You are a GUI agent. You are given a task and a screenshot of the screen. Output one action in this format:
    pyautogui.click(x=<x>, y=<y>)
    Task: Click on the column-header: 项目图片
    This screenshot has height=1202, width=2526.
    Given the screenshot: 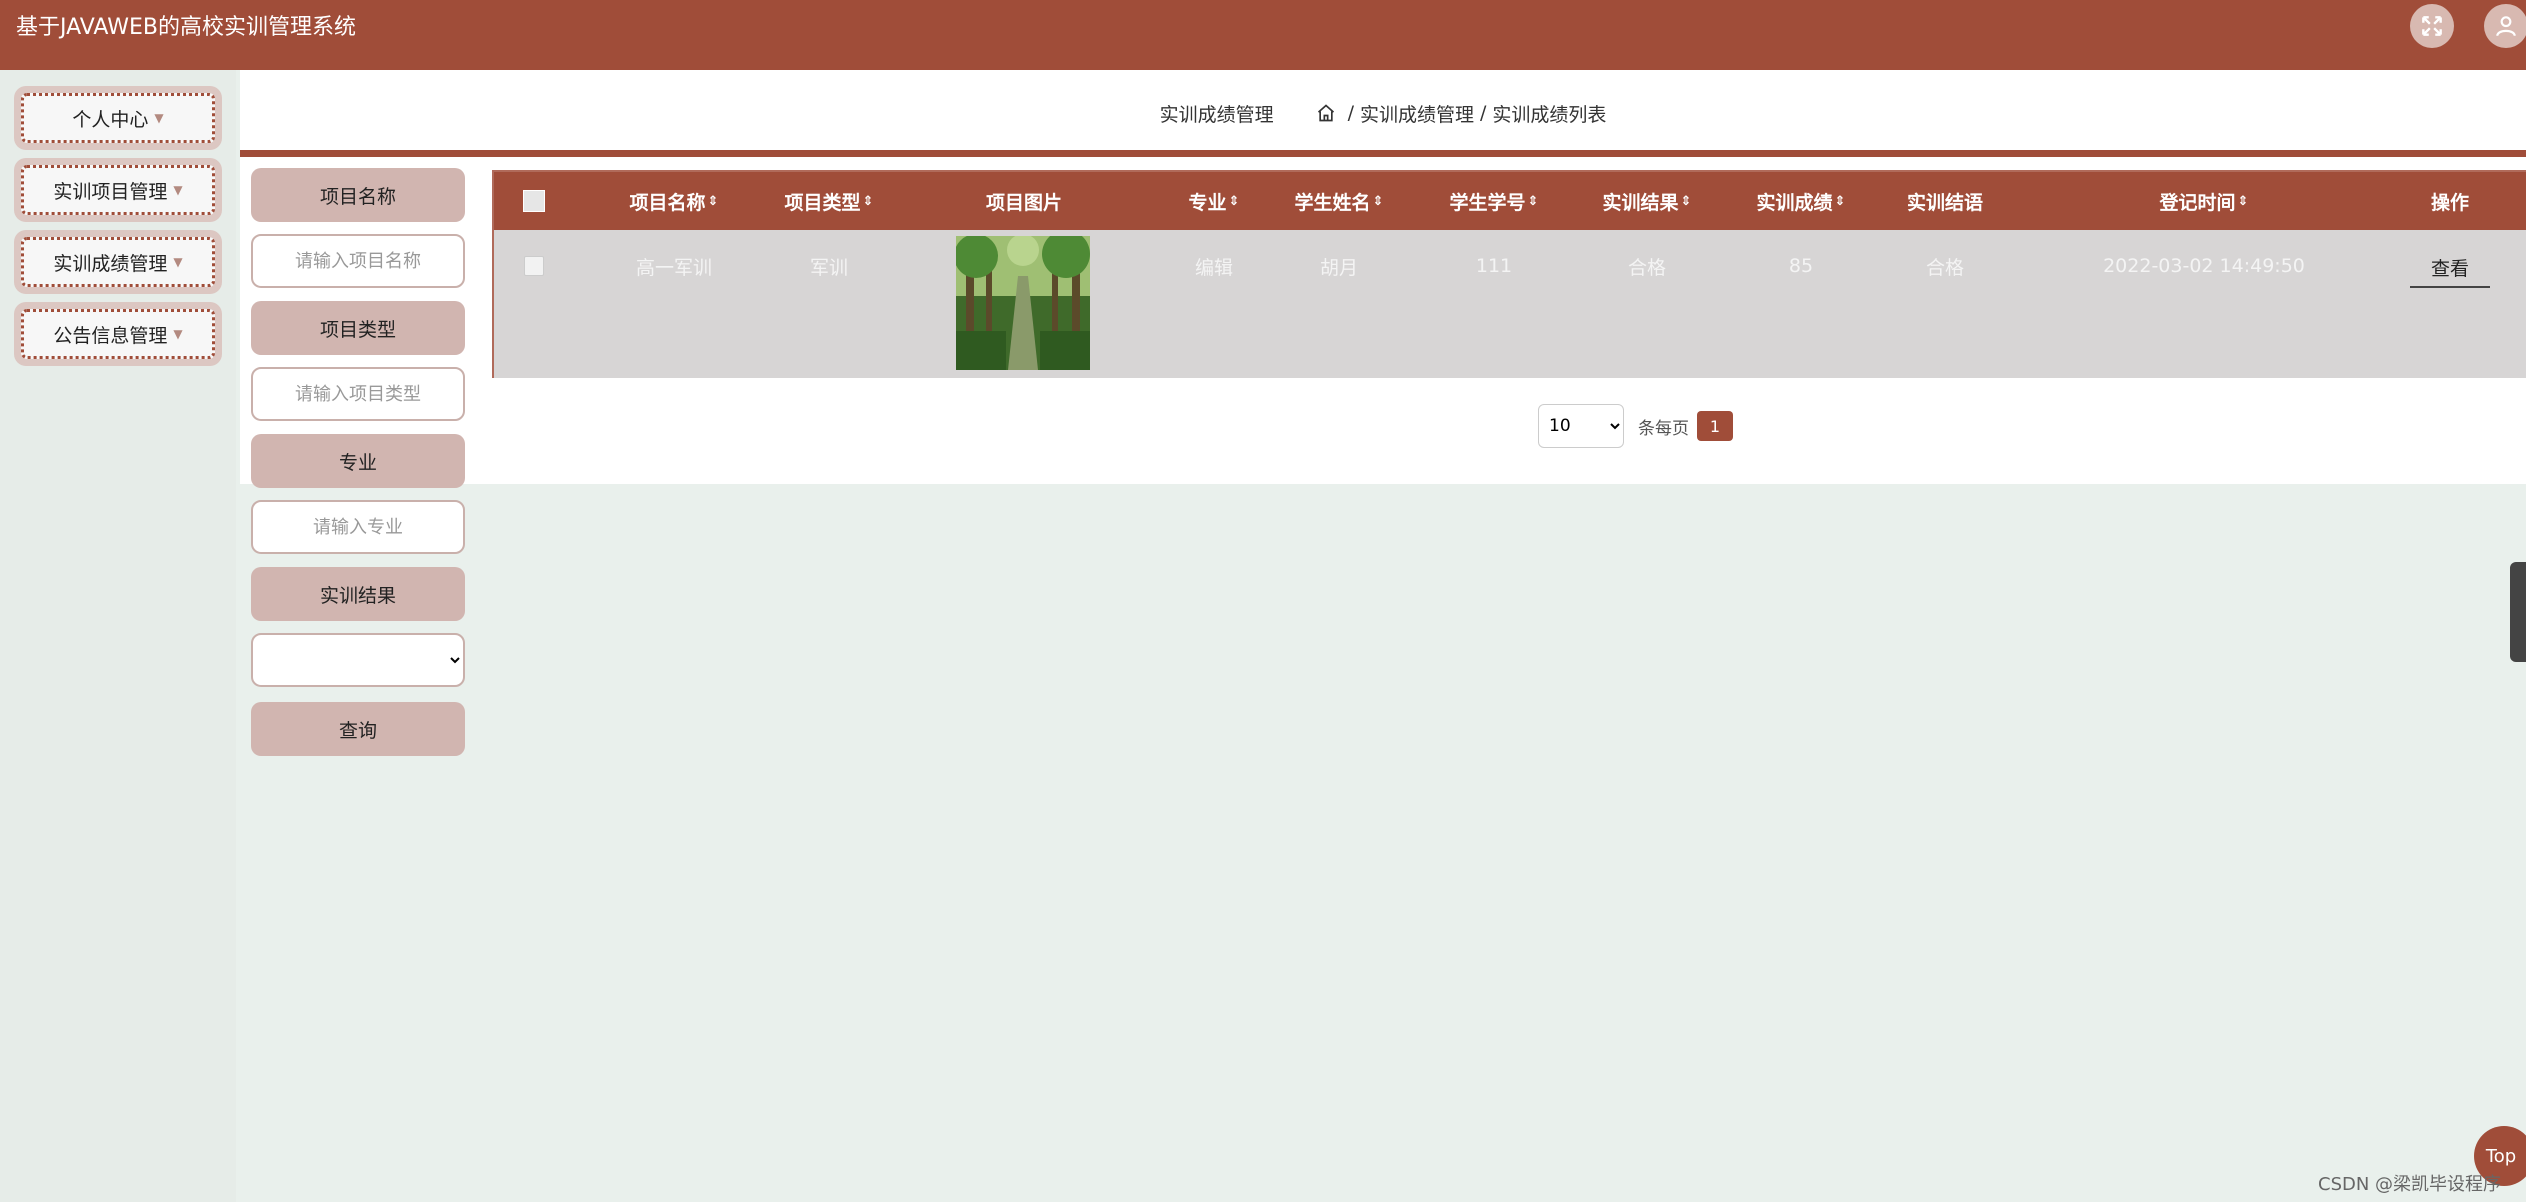 What is the action you would take?
    pyautogui.click(x=1023, y=202)
    